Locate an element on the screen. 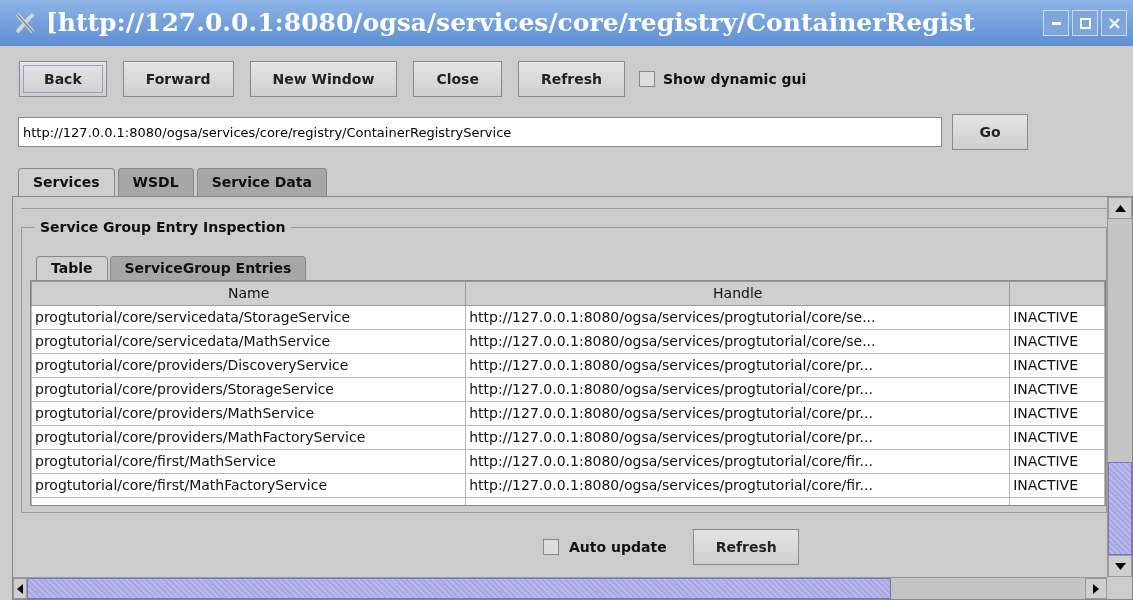 The width and height of the screenshot is (1133, 600). table-cell: progtutorial/core/first/MathService is located at coordinates (248, 461).